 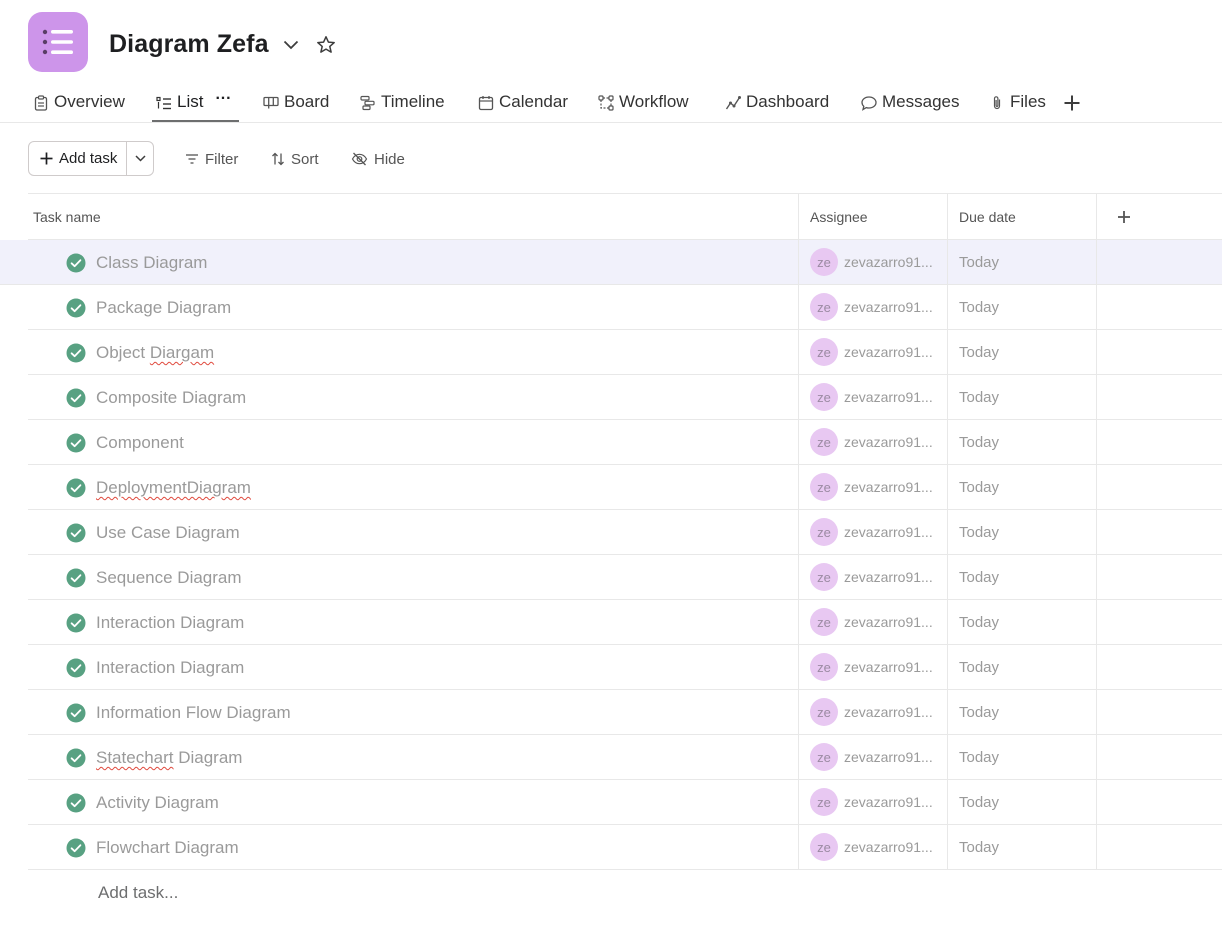 What do you see at coordinates (173, 488) in the screenshot?
I see `task-name: DeploymentDiagram` at bounding box center [173, 488].